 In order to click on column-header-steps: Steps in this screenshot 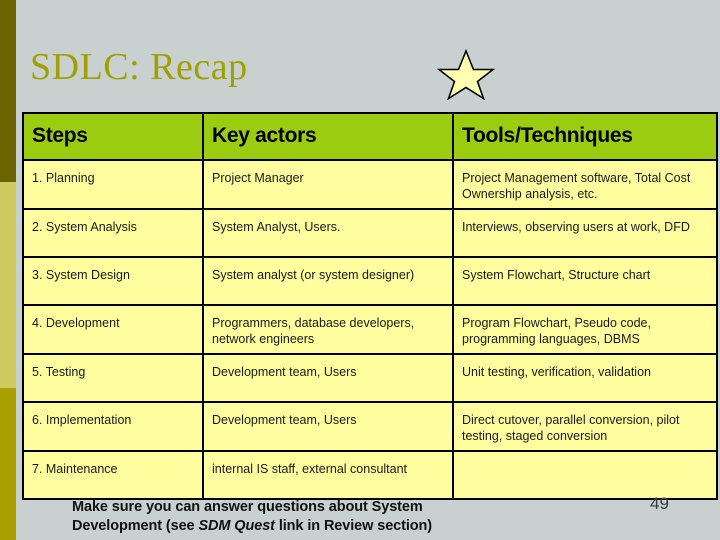, I will do `click(113, 136)`.